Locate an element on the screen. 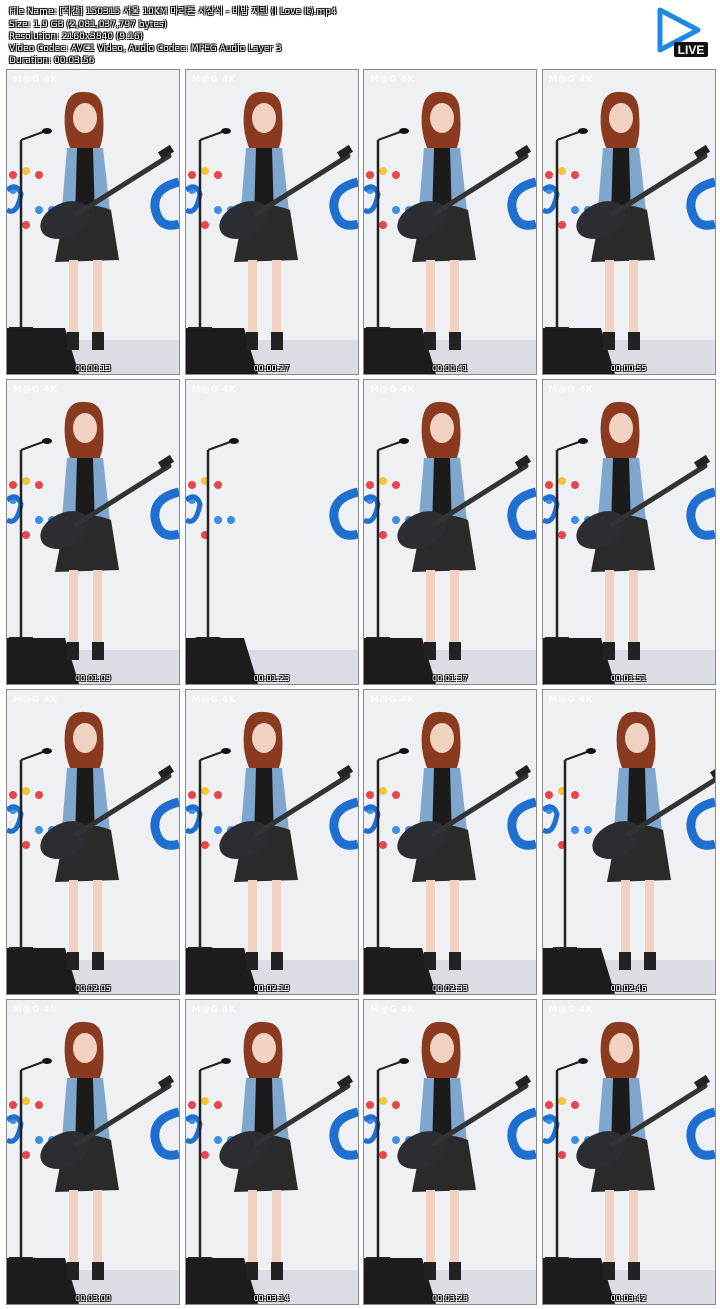 The height and width of the screenshot is (1309, 720). live-logo-icon: LIVE is located at coordinates (682, 32).